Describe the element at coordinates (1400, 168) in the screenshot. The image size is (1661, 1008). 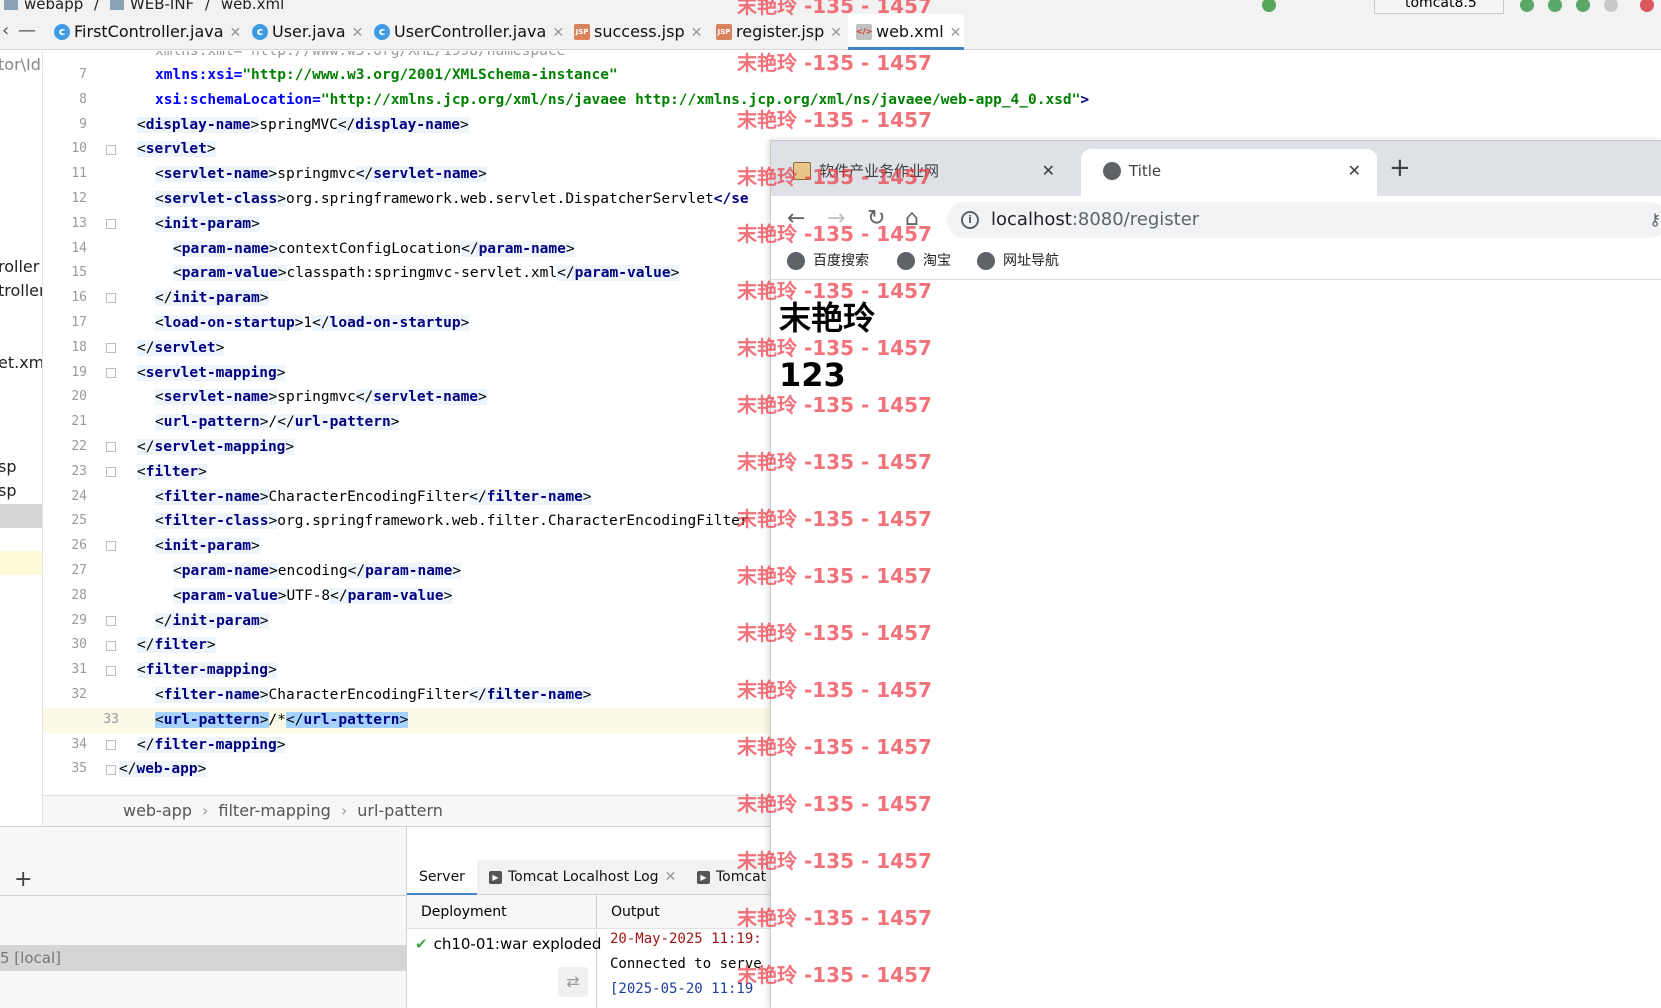
I see `new-tab-button: +` at that location.